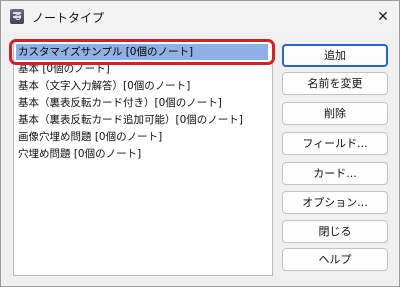  What do you see at coordinates (142, 52) in the screenshot?
I see `list-item: カスタマイズサンプル [0個のノート]` at bounding box center [142, 52].